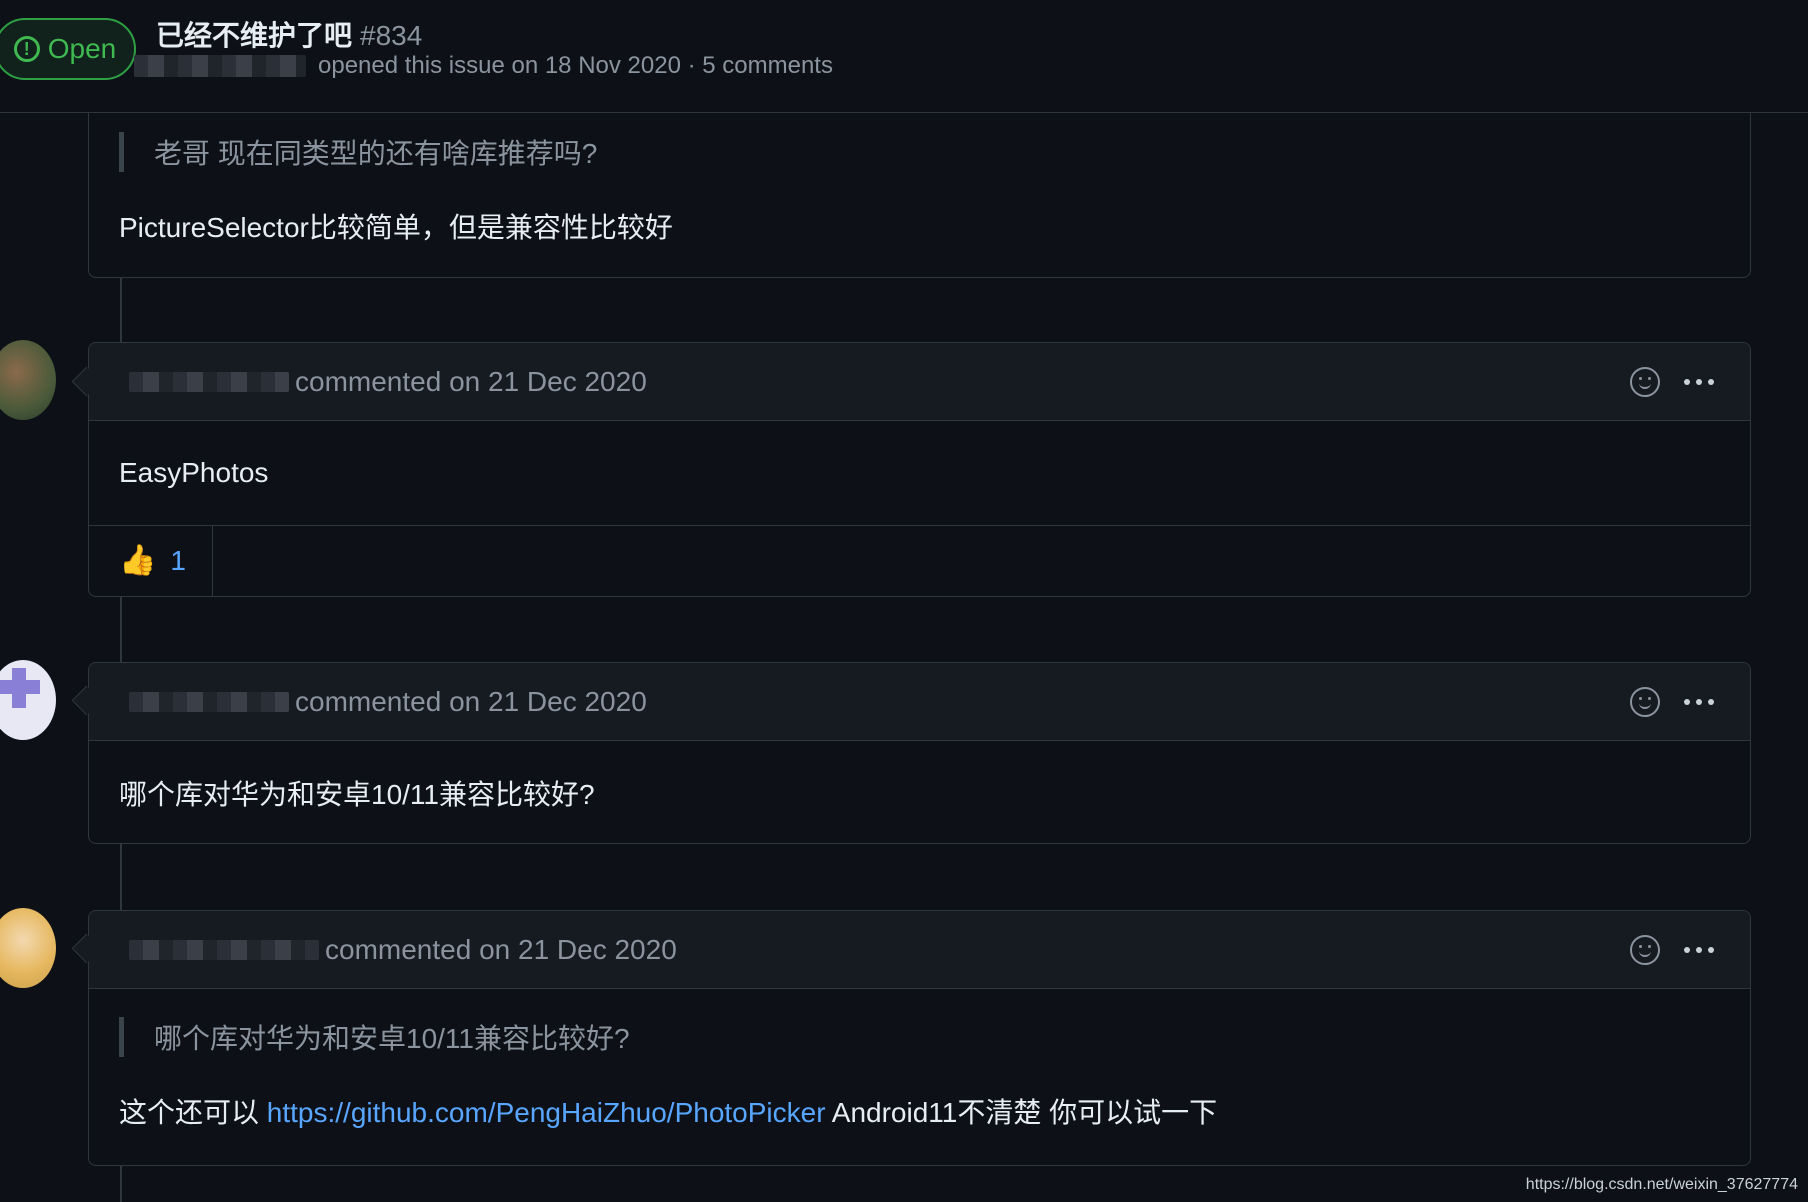 Image resolution: width=1808 pixels, height=1202 pixels. What do you see at coordinates (254, 35) in the screenshot?
I see `issue-title-text: 已经不维护了吧` at bounding box center [254, 35].